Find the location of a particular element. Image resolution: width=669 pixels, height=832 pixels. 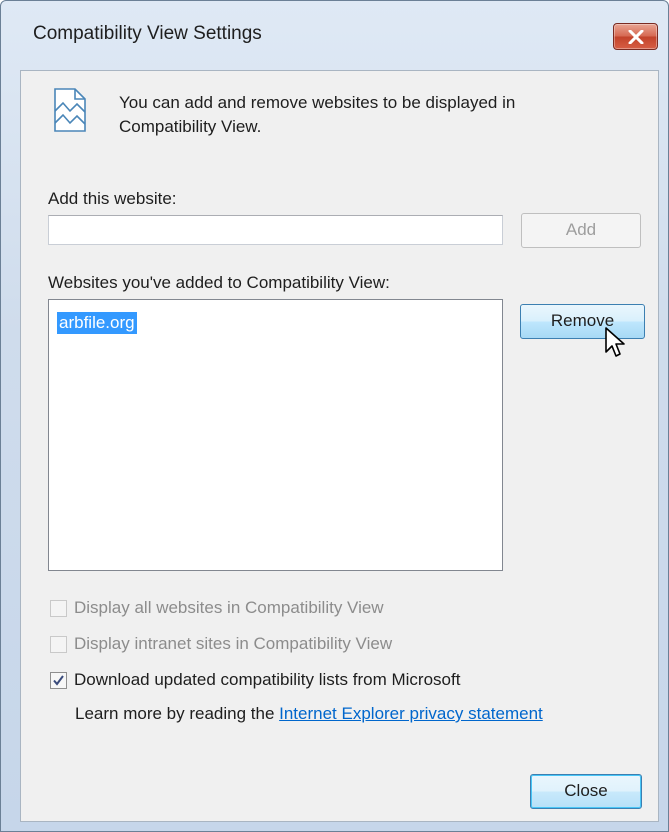

close-x-button is located at coordinates (635, 36).